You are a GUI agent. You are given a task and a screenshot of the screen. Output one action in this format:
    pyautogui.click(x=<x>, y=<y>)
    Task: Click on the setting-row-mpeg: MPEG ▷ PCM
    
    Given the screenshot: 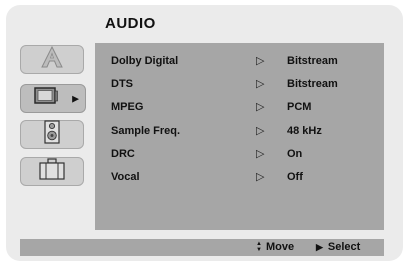 What is the action you would take?
    pyautogui.click(x=243, y=108)
    